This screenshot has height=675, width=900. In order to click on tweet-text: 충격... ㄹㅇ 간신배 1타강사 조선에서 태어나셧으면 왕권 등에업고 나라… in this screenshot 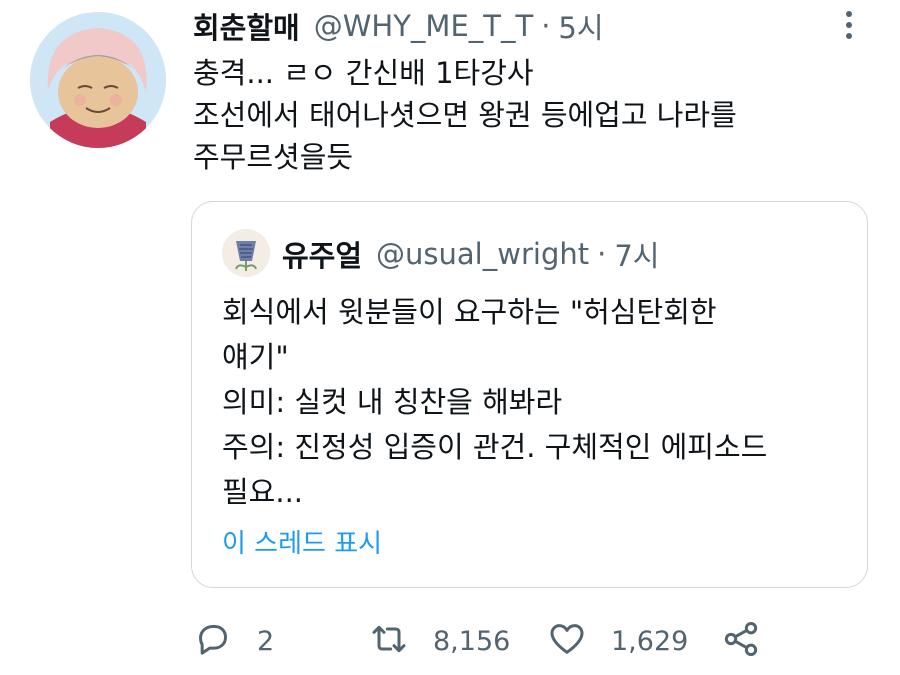, I will do `click(533, 115)`.